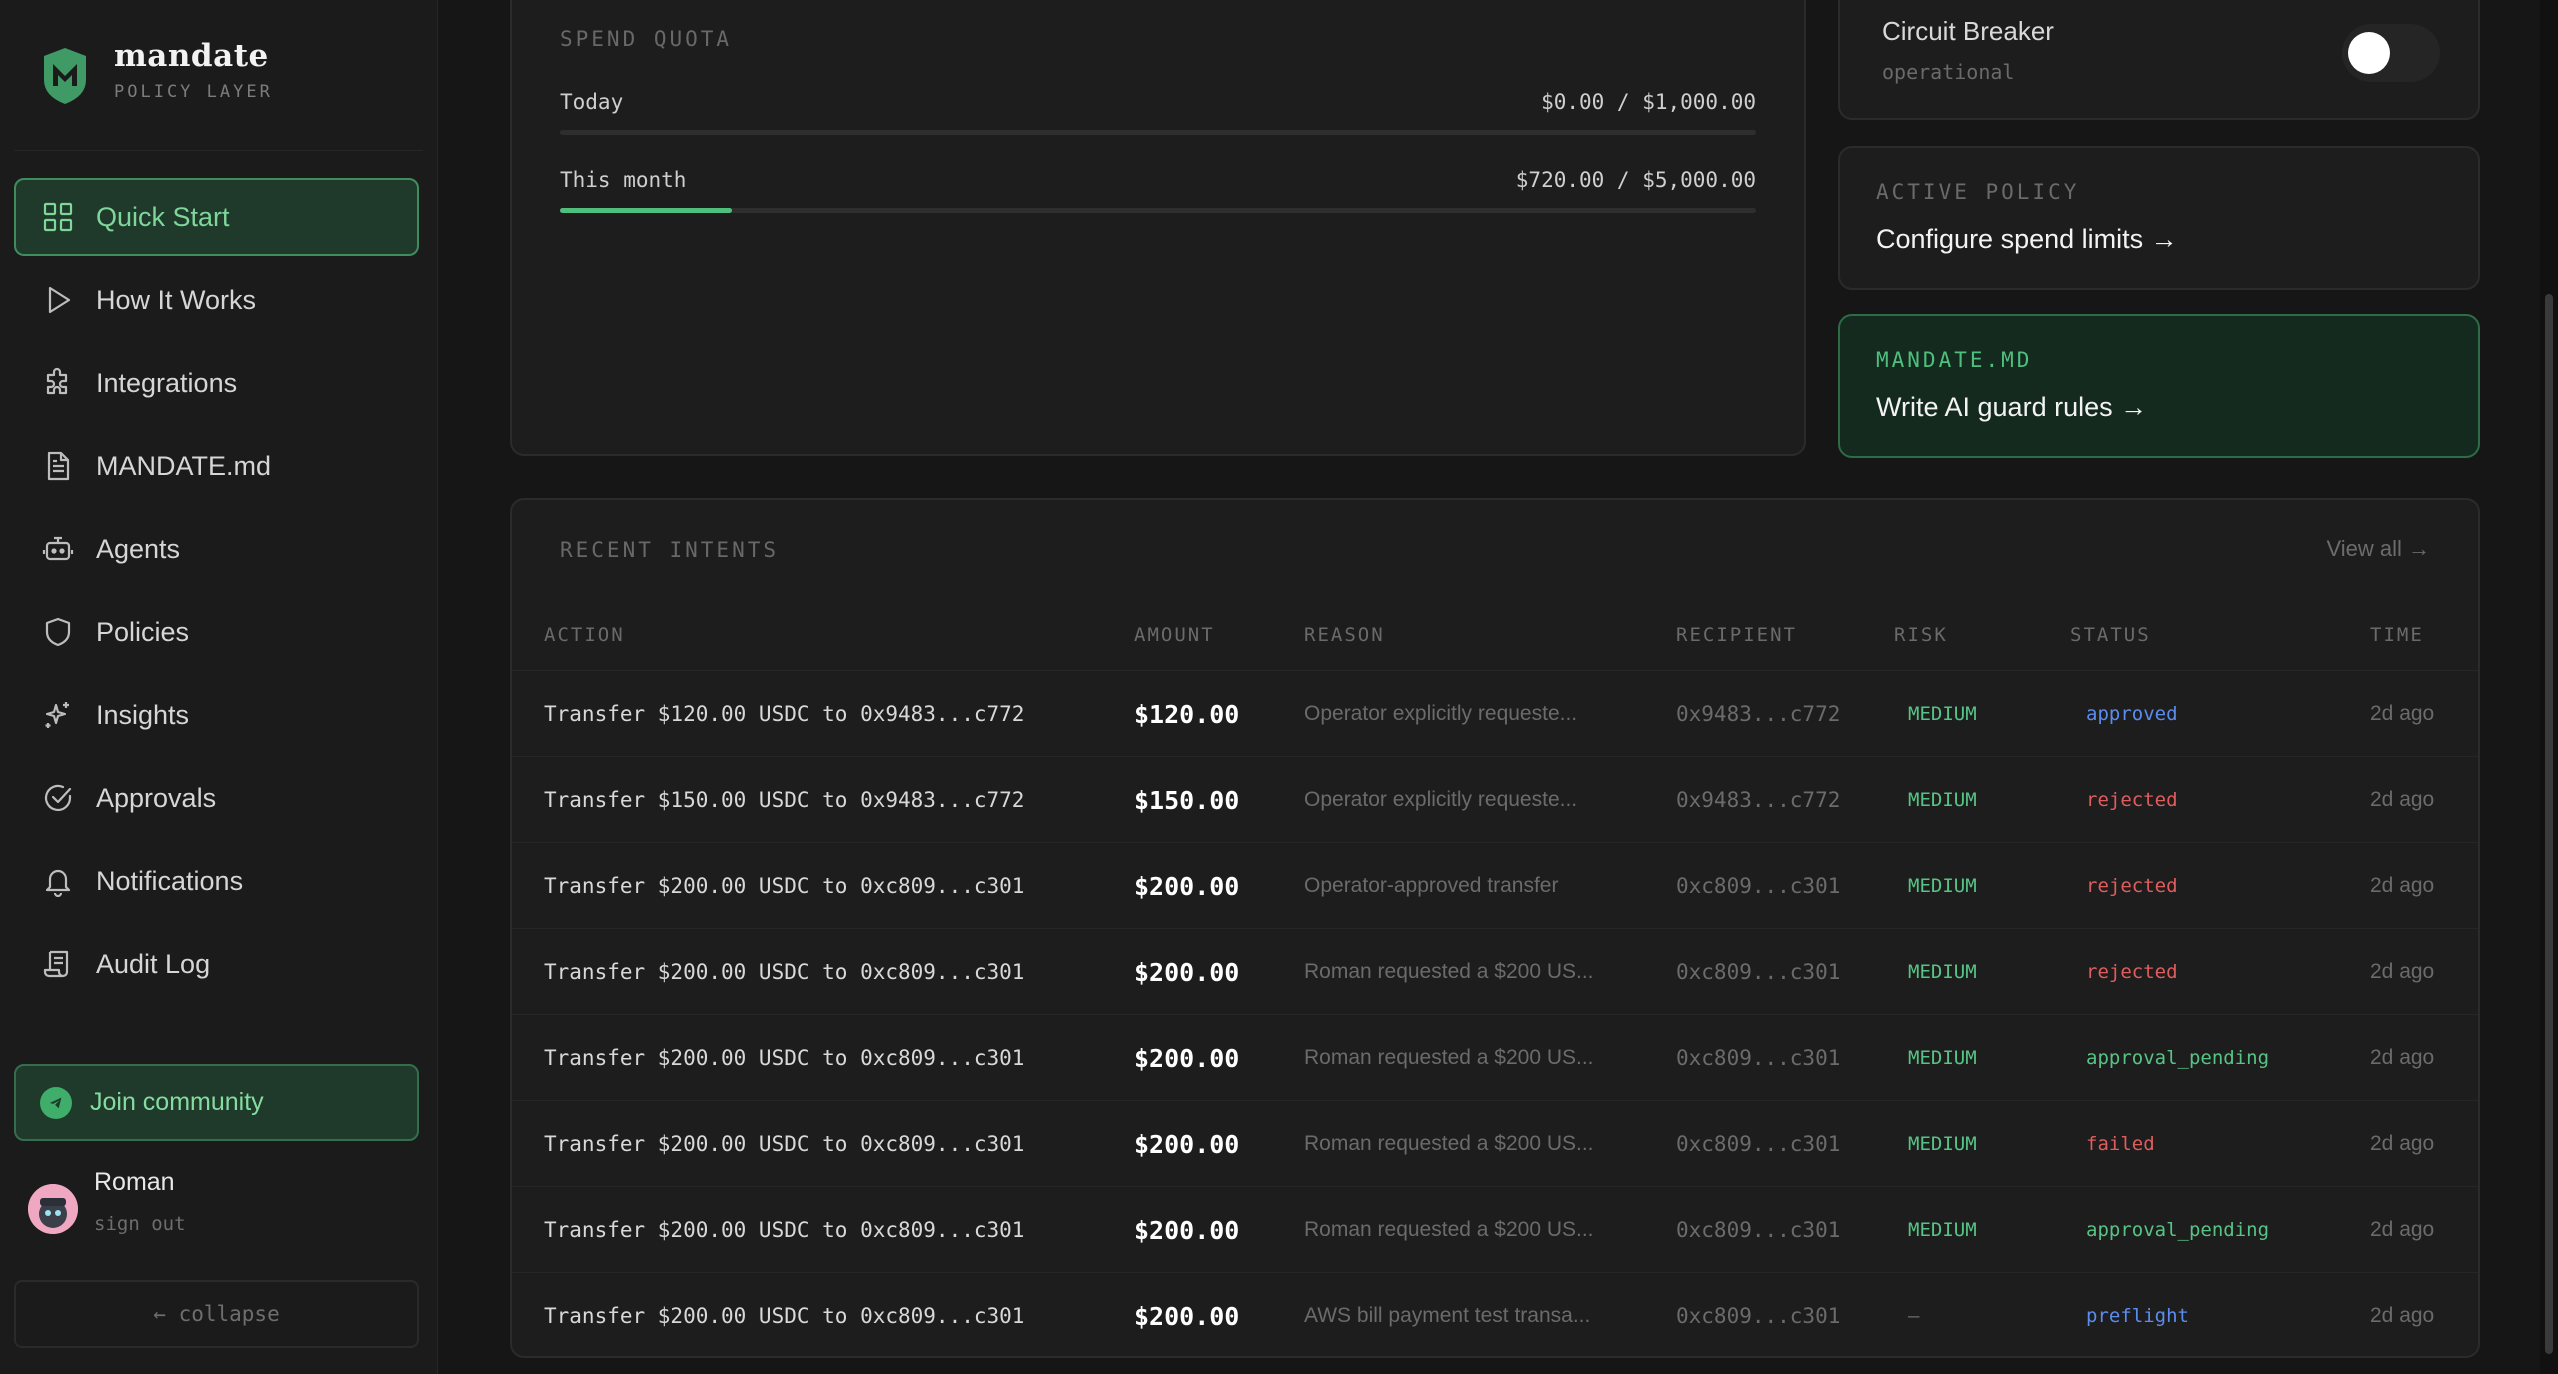 The height and width of the screenshot is (1374, 2558). I want to click on brand-subtitle: POLICY LAYER, so click(193, 92).